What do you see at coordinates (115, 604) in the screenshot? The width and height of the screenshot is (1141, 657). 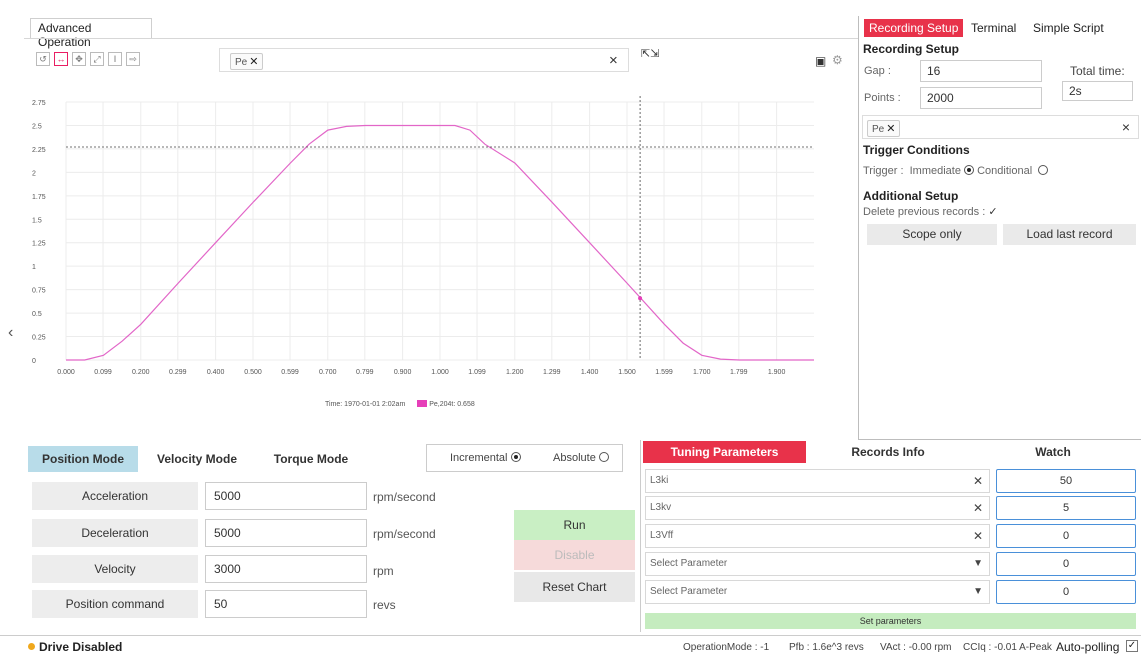 I see `position-command-label: Position command` at bounding box center [115, 604].